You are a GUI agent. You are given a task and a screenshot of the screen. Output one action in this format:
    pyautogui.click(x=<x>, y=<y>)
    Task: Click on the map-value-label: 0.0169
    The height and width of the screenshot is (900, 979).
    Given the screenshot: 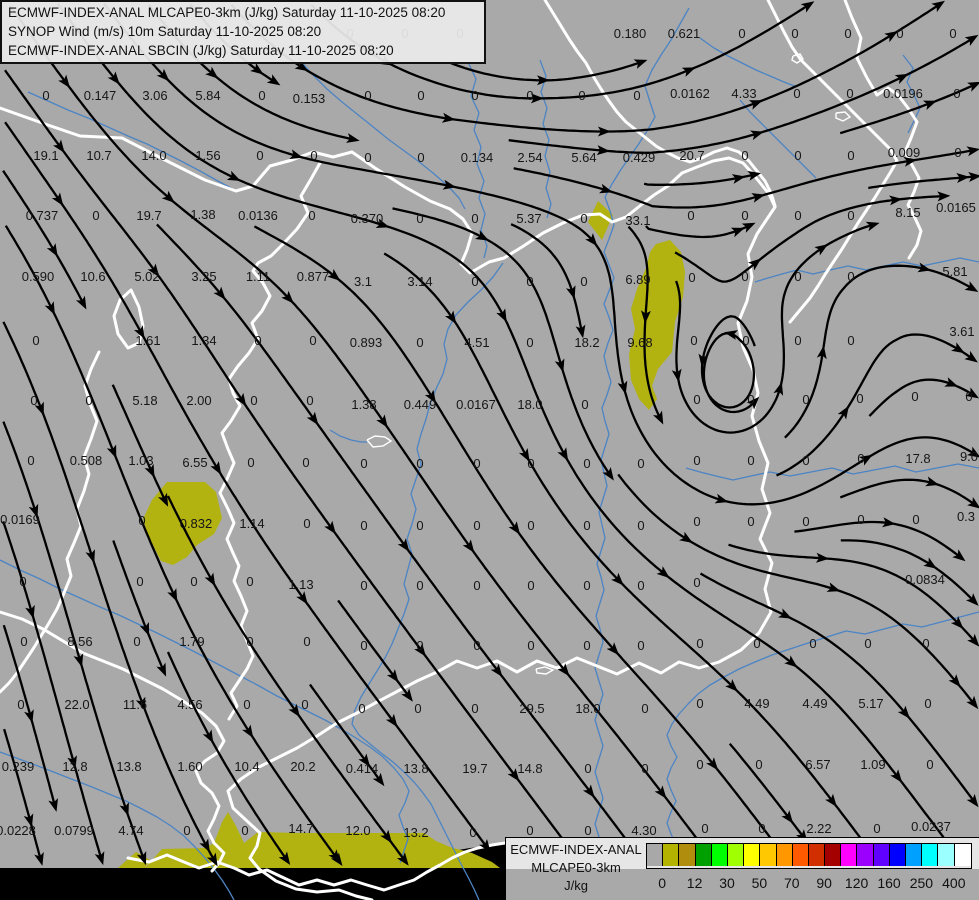 What is the action you would take?
    pyautogui.click(x=20, y=519)
    